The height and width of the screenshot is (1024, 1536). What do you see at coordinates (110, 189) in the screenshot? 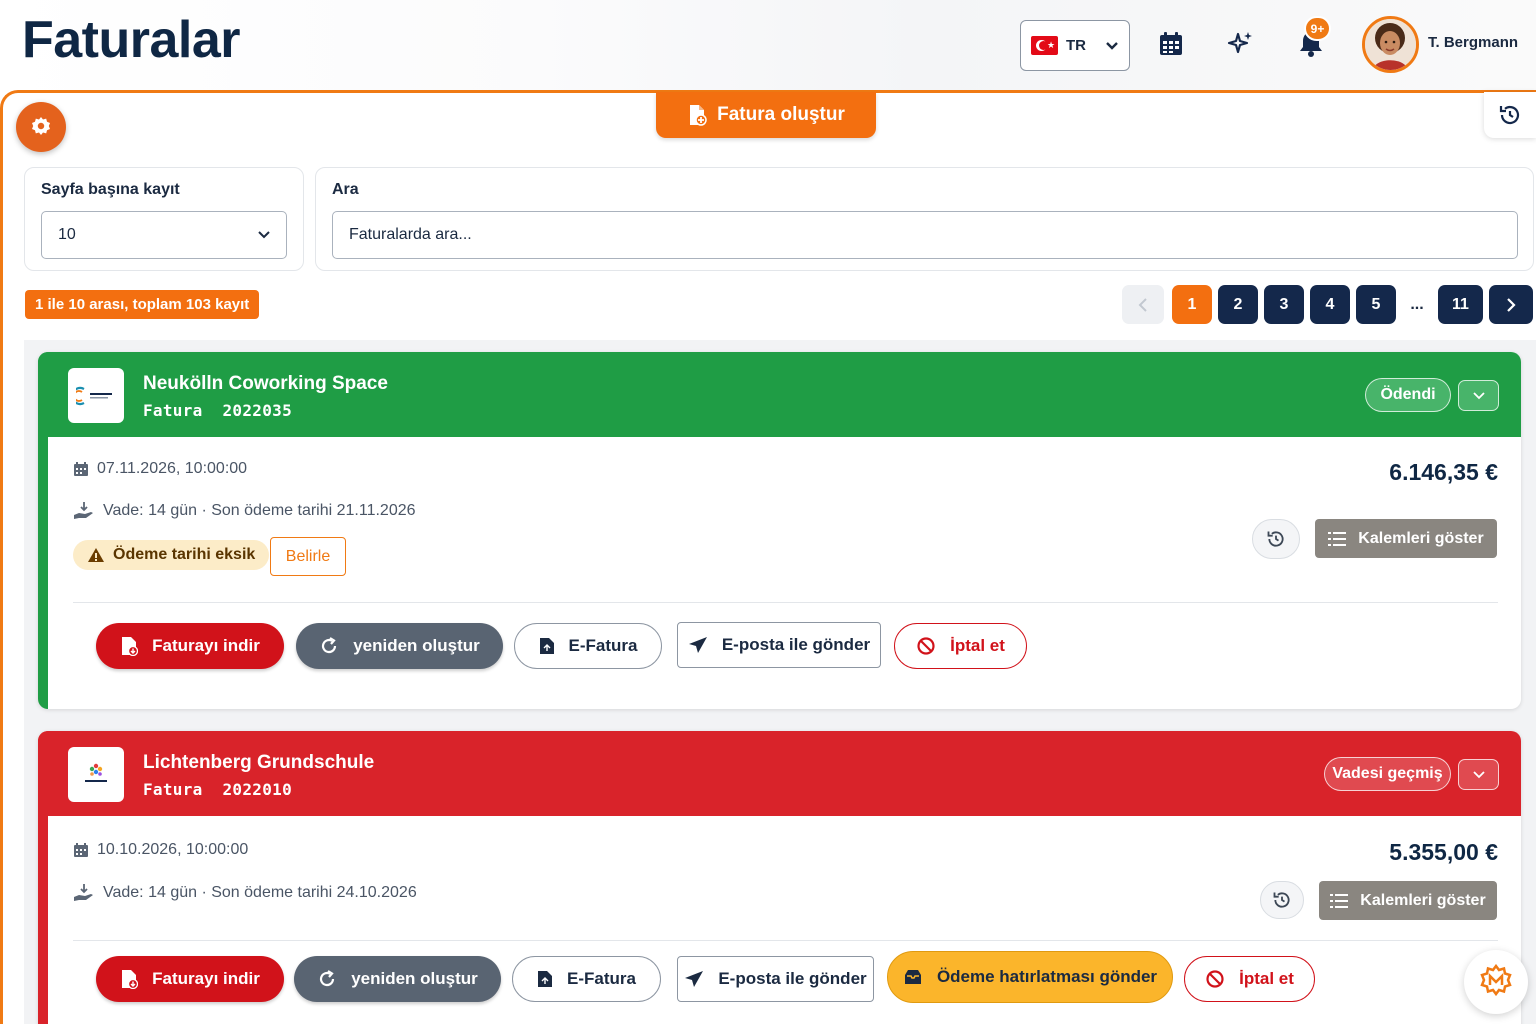
I see `per-page-label: Sayfa başına kayıt` at bounding box center [110, 189].